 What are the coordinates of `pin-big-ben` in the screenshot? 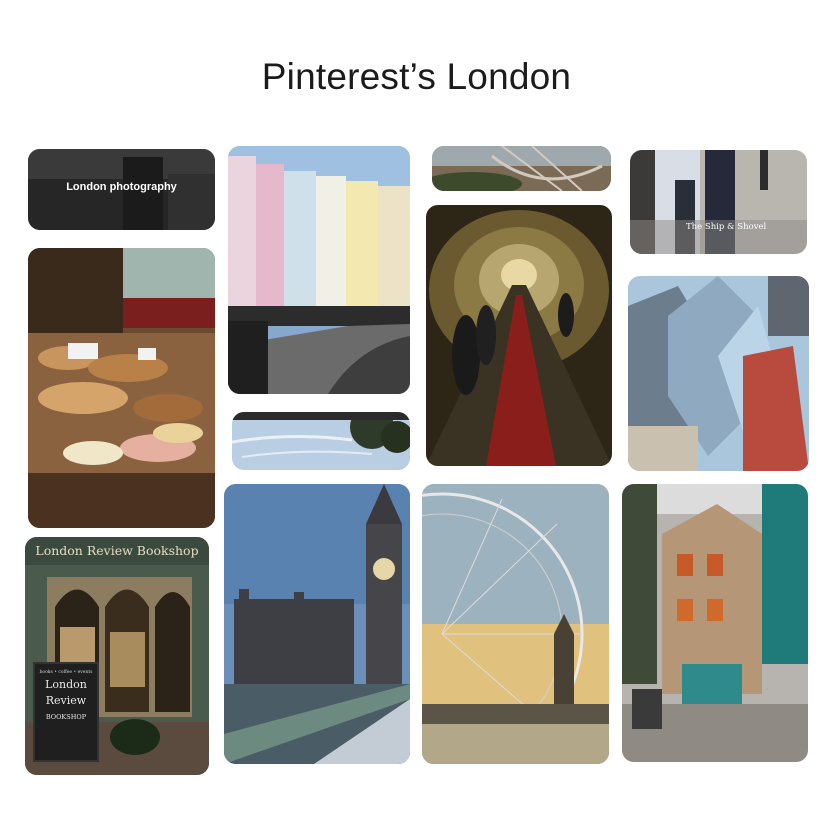 It's located at (317, 624).